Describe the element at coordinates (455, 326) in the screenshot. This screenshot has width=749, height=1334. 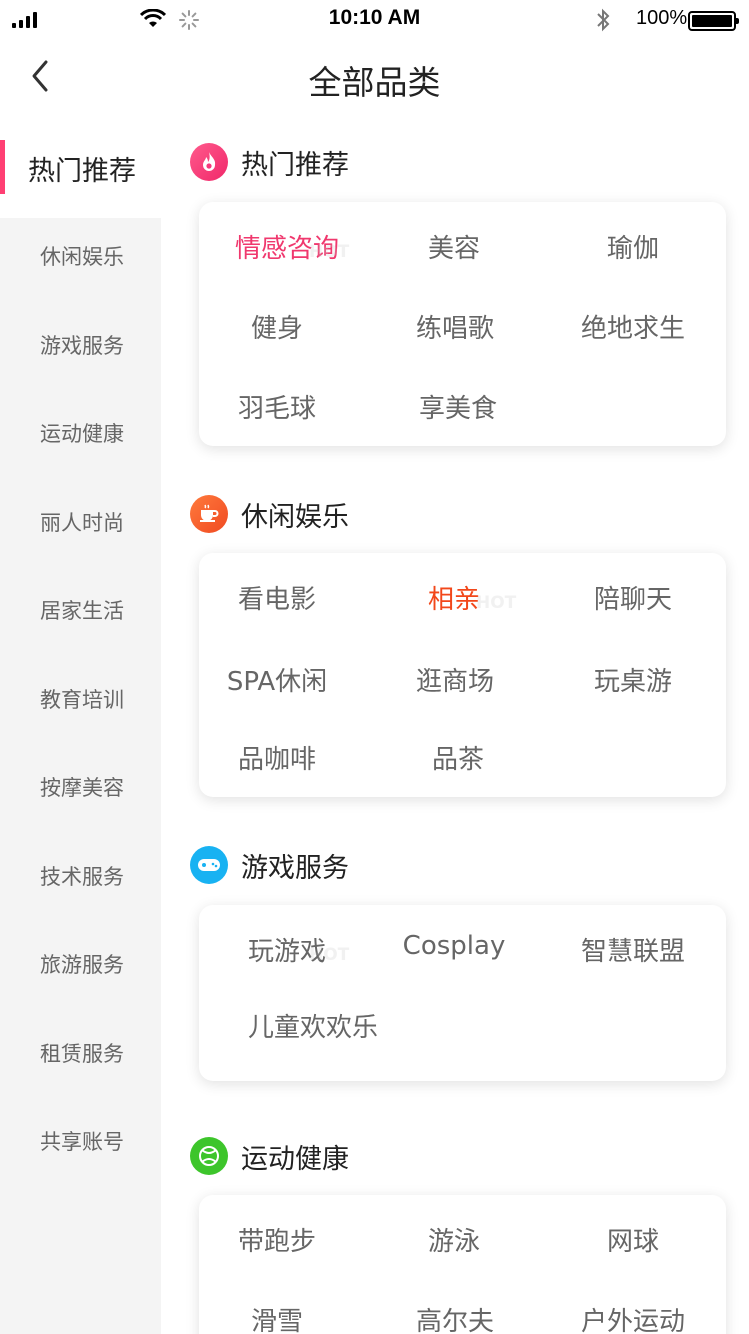
I see `tag-singing: 练唱歌` at that location.